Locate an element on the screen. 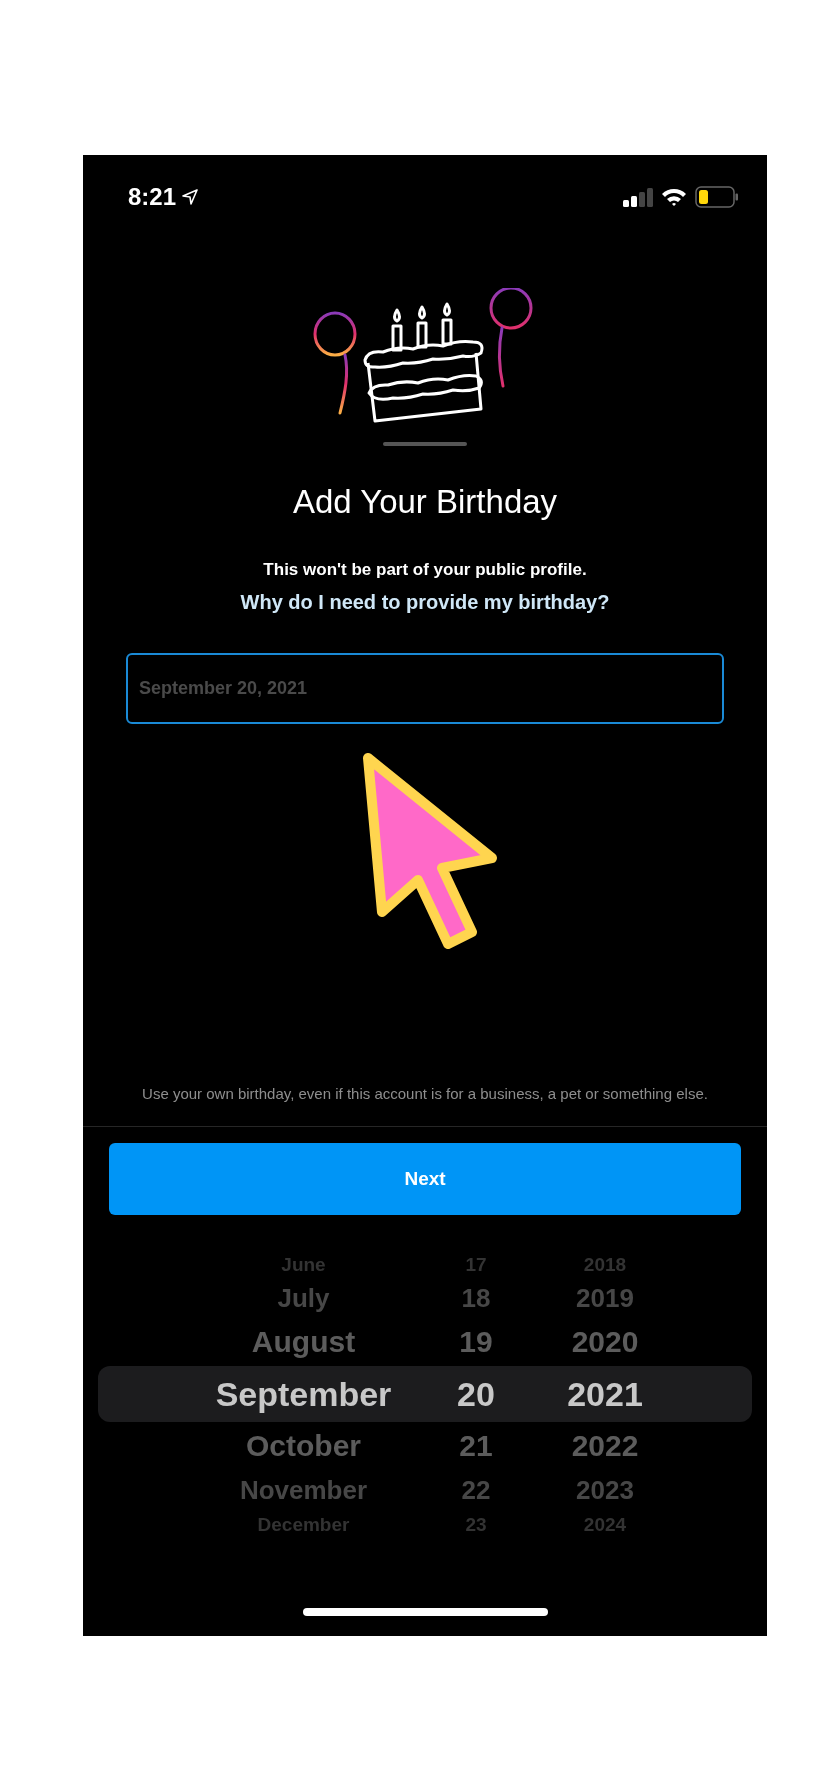 This screenshot has height=1792, width=828. picker-month: October is located at coordinates (303, 1446).